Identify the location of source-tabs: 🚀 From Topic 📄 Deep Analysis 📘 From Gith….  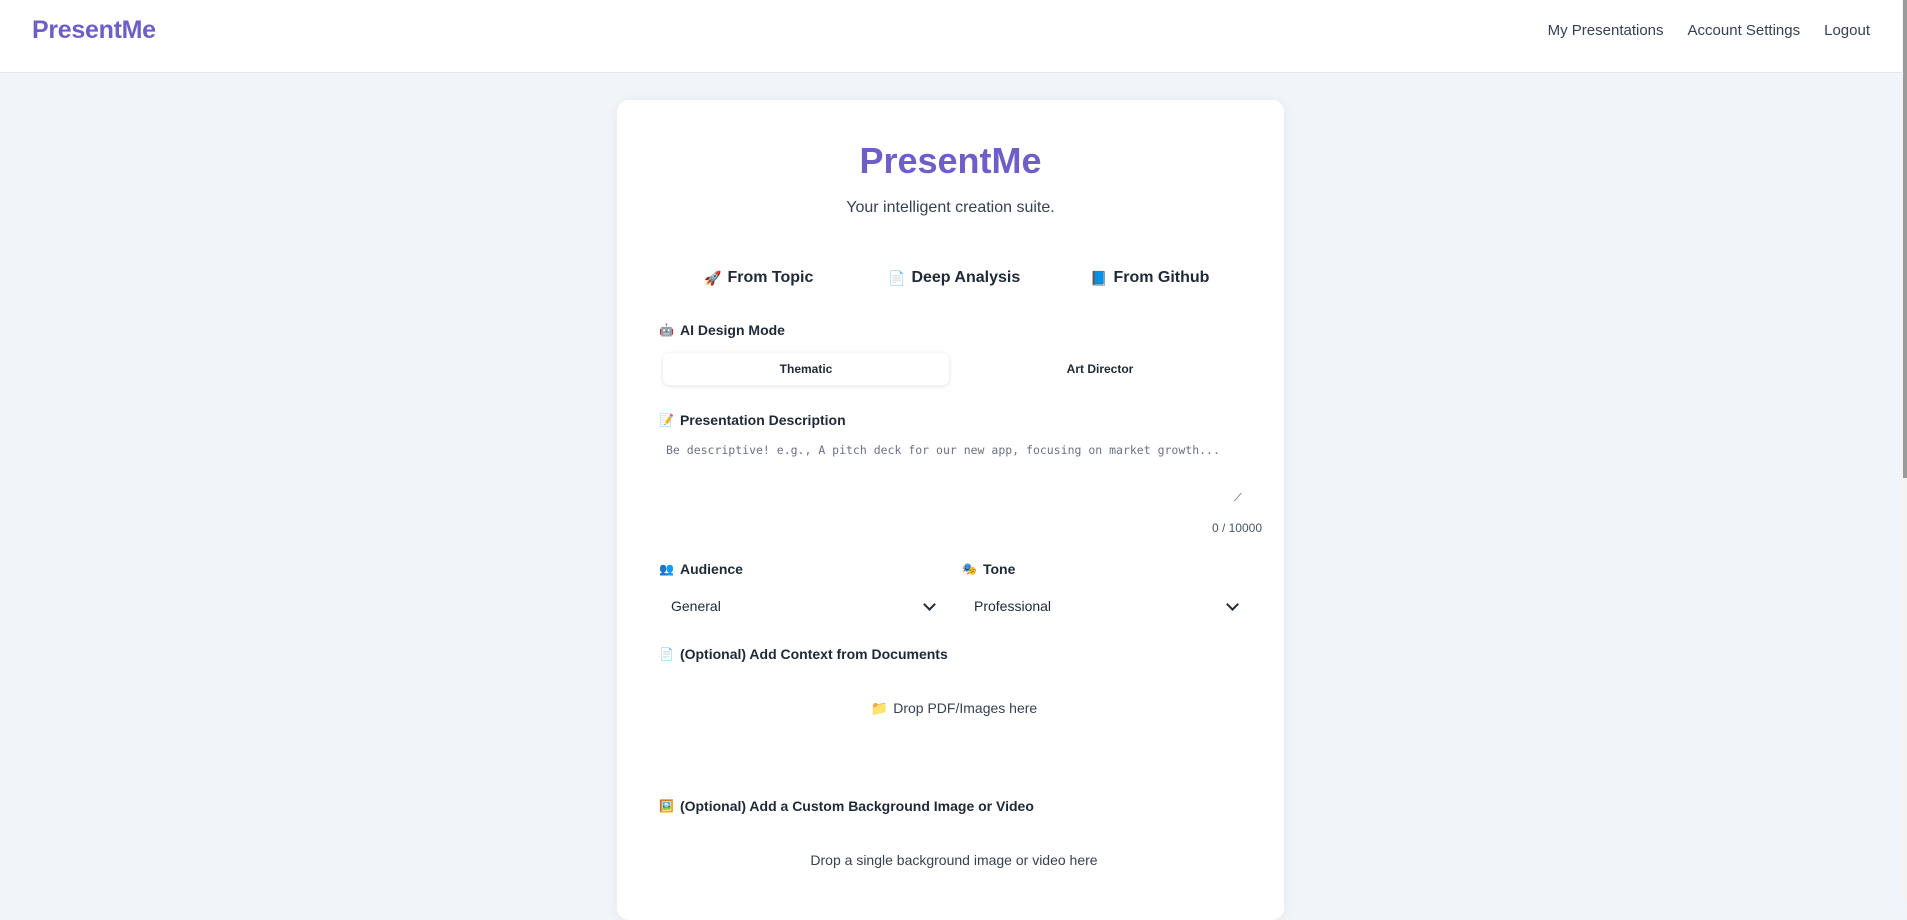
(952, 278).